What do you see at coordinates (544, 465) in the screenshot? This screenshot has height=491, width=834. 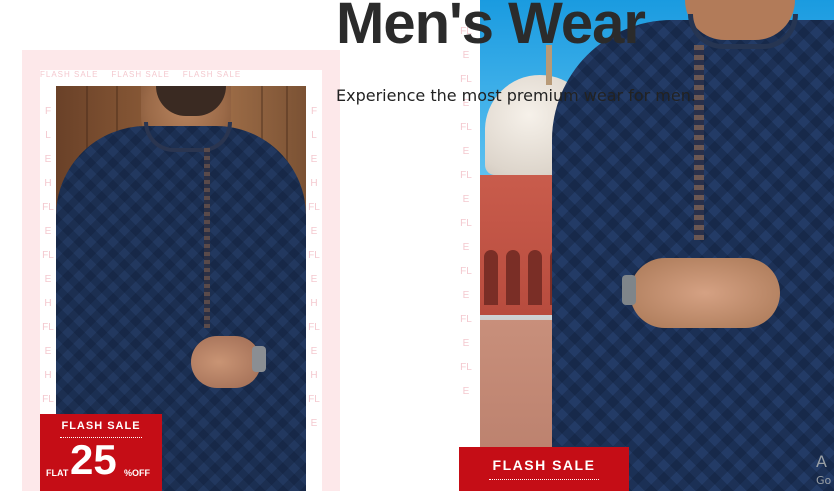 I see `flash-sale-badge-title: FLASH SALE` at bounding box center [544, 465].